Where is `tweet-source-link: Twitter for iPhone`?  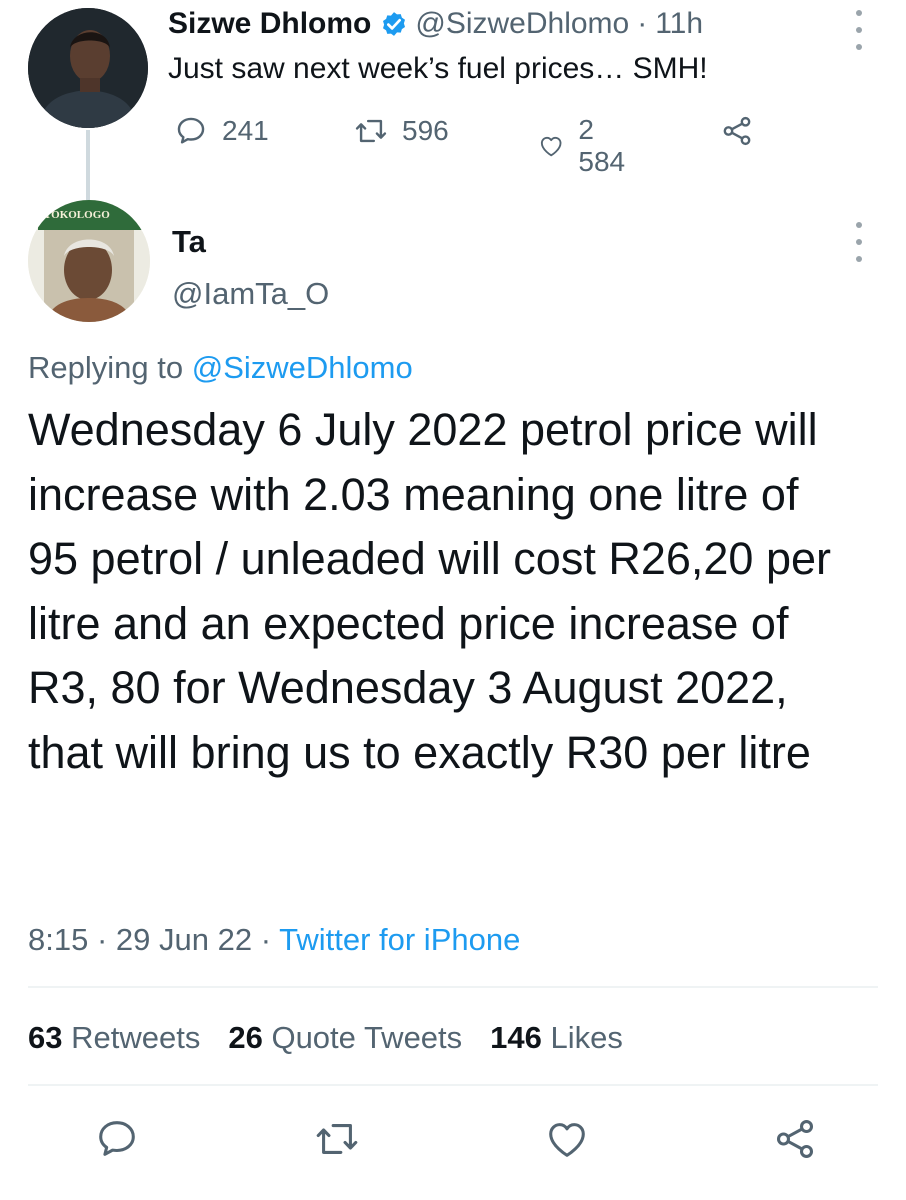 tweet-source-link: Twitter for iPhone is located at coordinates (399, 939).